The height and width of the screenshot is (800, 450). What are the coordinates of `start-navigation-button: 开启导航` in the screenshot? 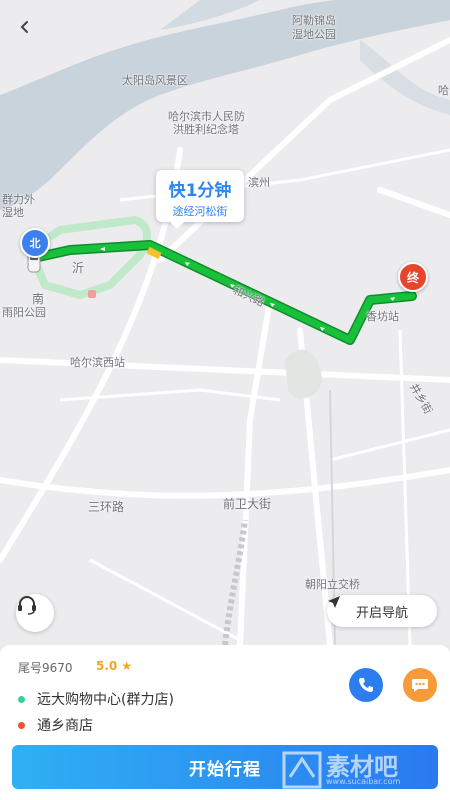 It's located at (382, 611).